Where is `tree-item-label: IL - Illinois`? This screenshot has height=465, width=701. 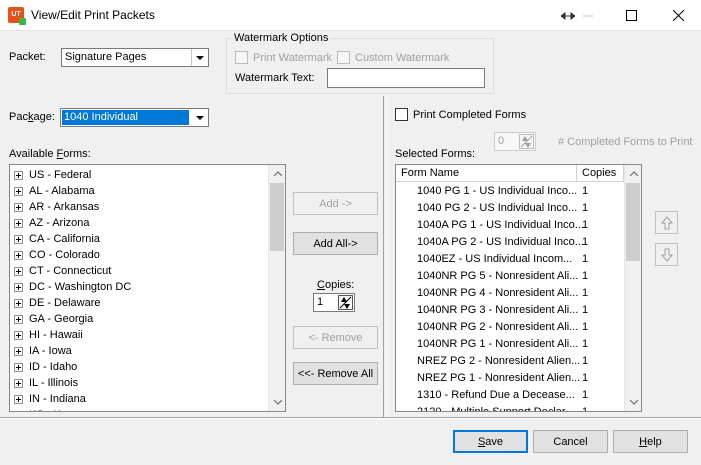 tree-item-label: IL - Illinois is located at coordinates (54, 383).